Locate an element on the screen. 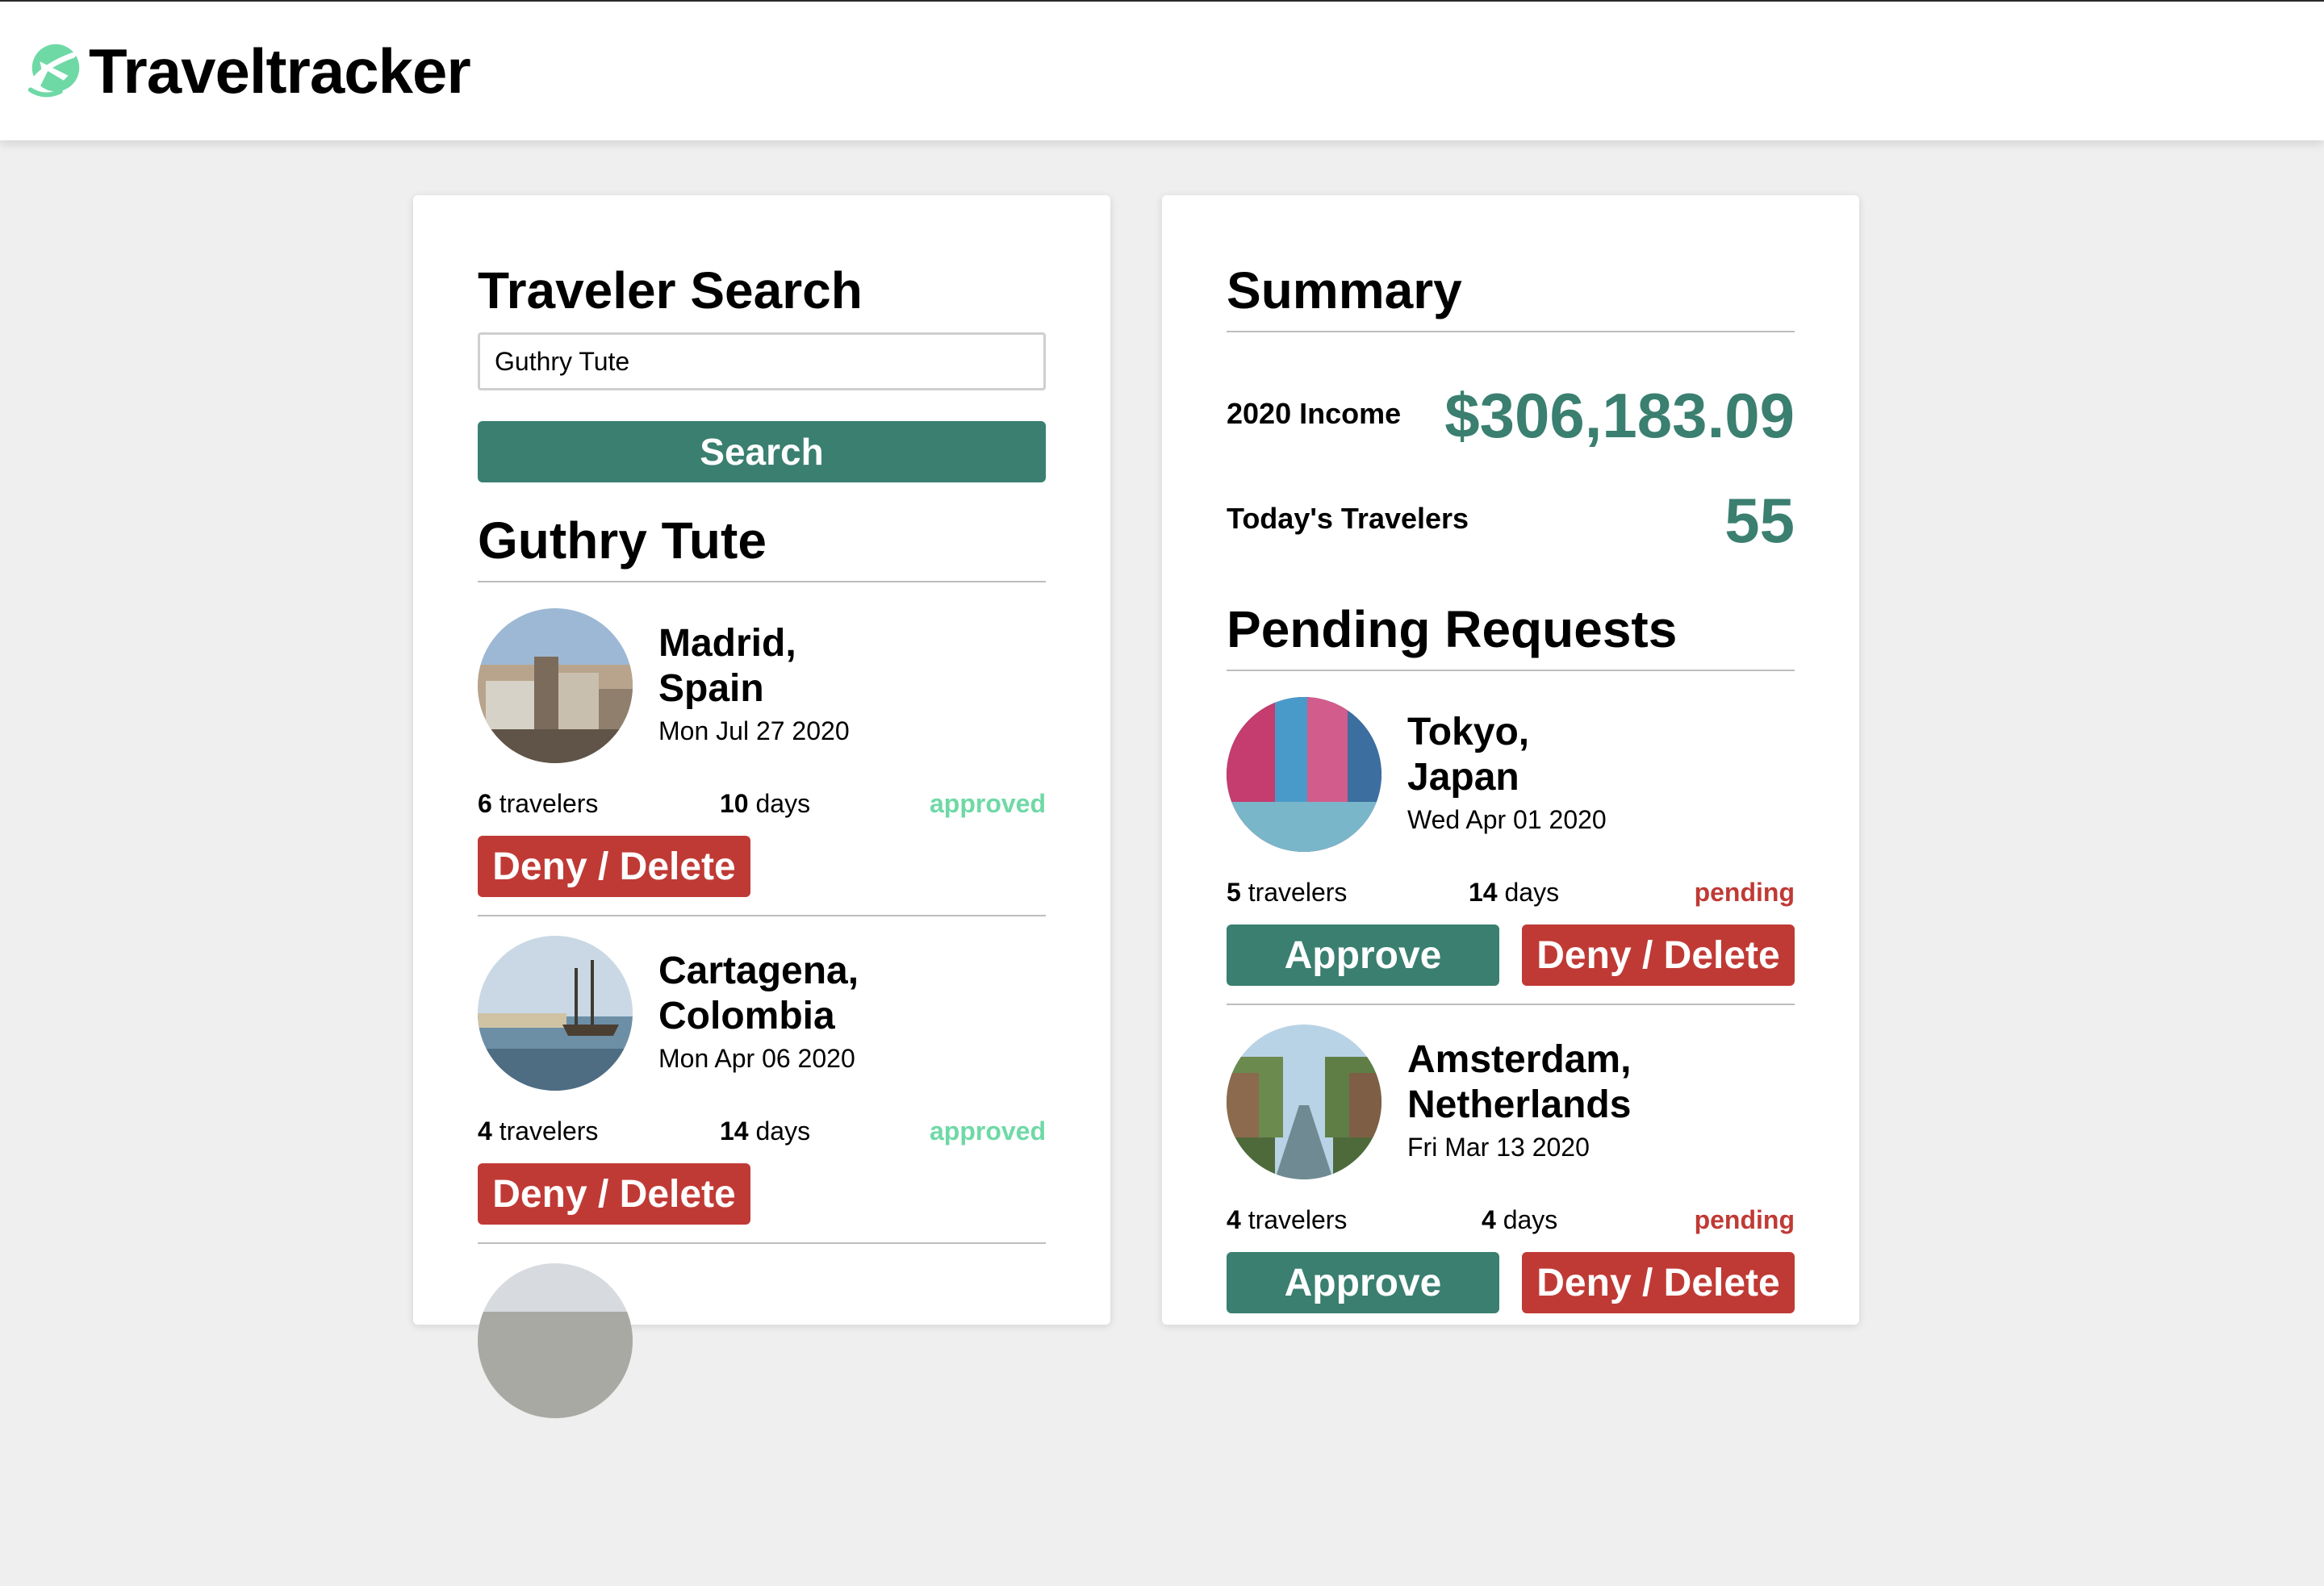  traveler-name-heading: Guthry Tute is located at coordinates (622, 541).